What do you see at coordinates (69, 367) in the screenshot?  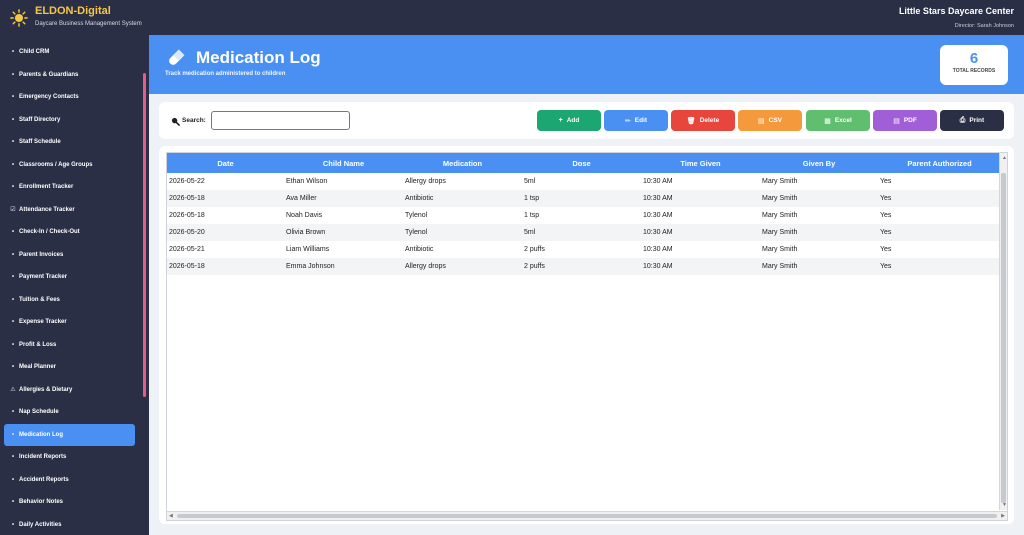 I see `sidebar-item-meal-planner: • Meal Planner` at bounding box center [69, 367].